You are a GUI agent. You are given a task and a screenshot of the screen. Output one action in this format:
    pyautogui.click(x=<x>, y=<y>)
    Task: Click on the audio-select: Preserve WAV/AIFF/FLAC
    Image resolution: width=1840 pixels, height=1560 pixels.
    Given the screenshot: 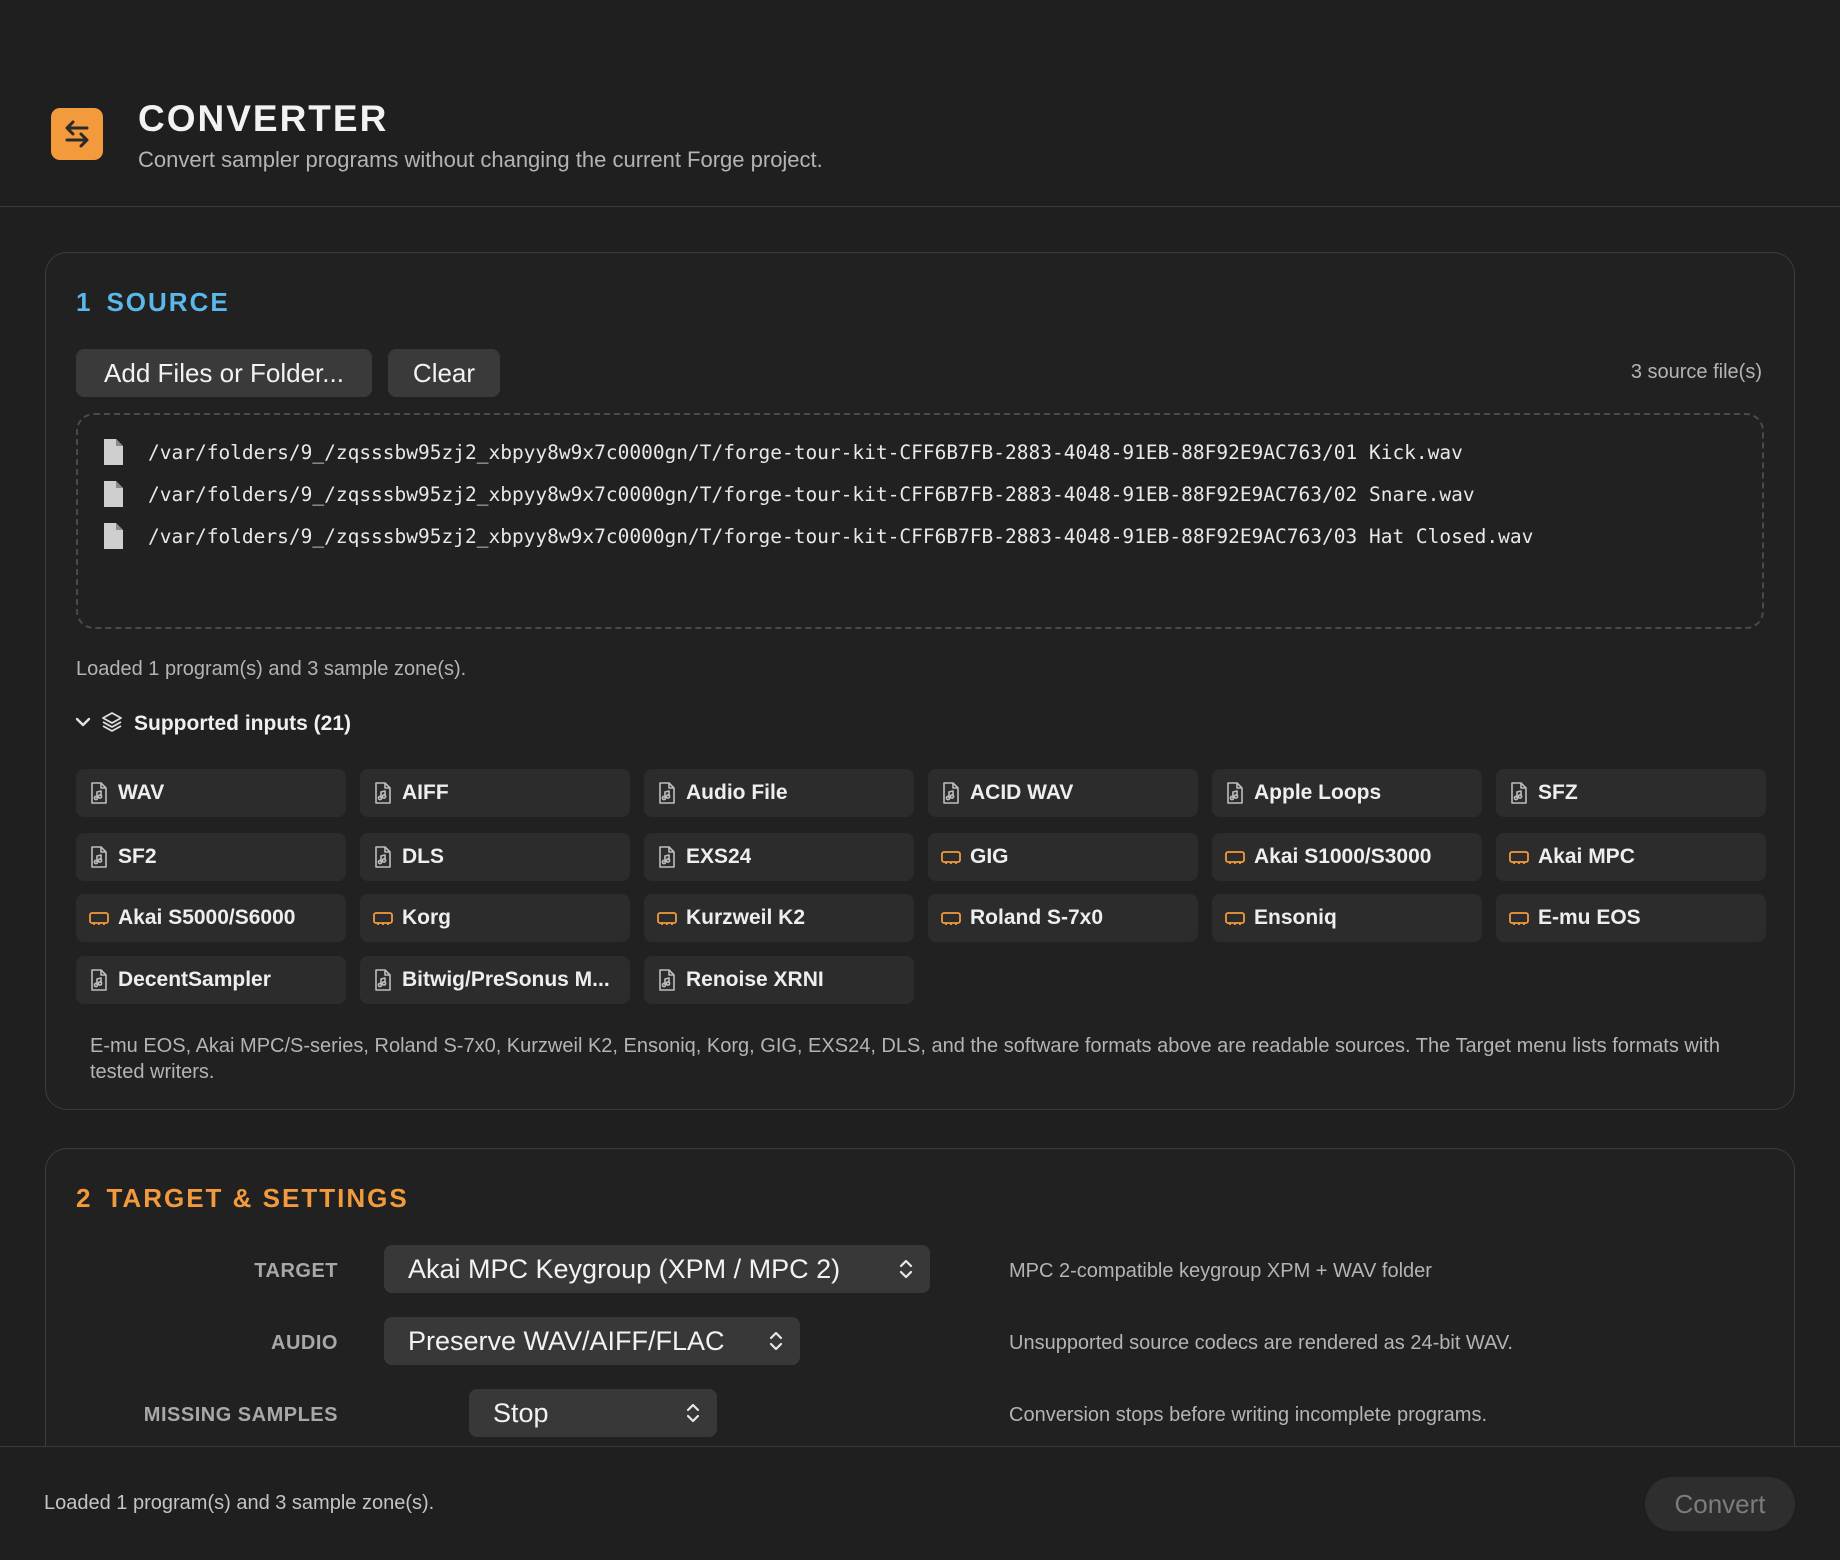 What is the action you would take?
    pyautogui.click(x=592, y=1341)
    